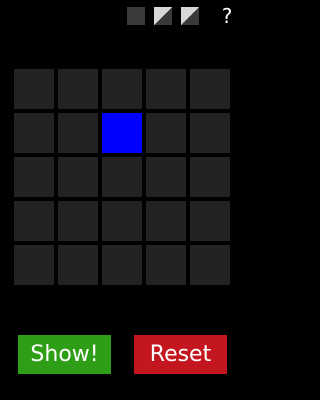  I want to click on square-icon, so click(136, 16).